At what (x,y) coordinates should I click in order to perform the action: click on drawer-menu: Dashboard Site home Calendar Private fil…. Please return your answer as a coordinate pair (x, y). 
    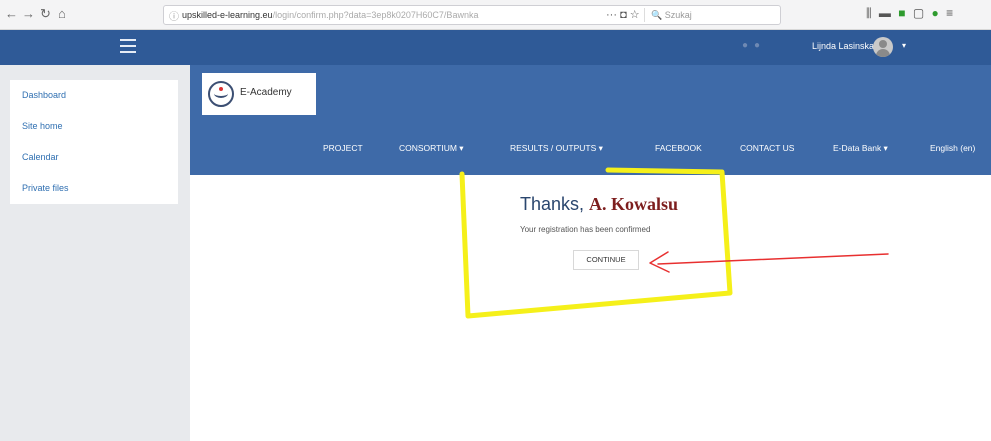
    Looking at the image, I should click on (94, 142).